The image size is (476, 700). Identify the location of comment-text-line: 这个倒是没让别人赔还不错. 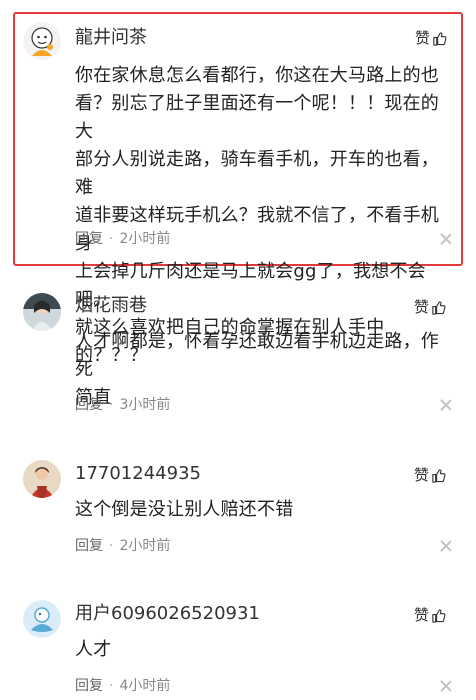
(184, 509).